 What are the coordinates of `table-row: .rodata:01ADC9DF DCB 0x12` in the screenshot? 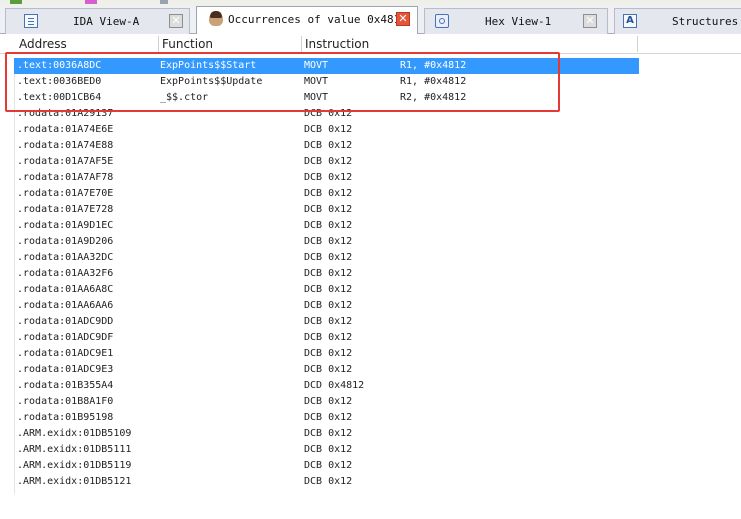 It's located at (326, 338).